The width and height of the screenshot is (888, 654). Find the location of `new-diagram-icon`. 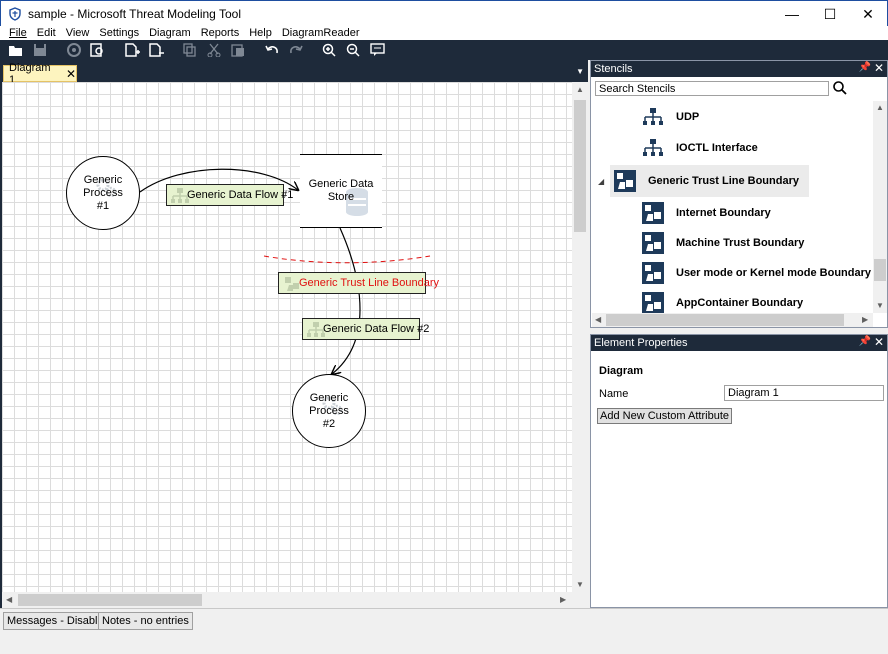

new-diagram-icon is located at coordinates (131, 50).